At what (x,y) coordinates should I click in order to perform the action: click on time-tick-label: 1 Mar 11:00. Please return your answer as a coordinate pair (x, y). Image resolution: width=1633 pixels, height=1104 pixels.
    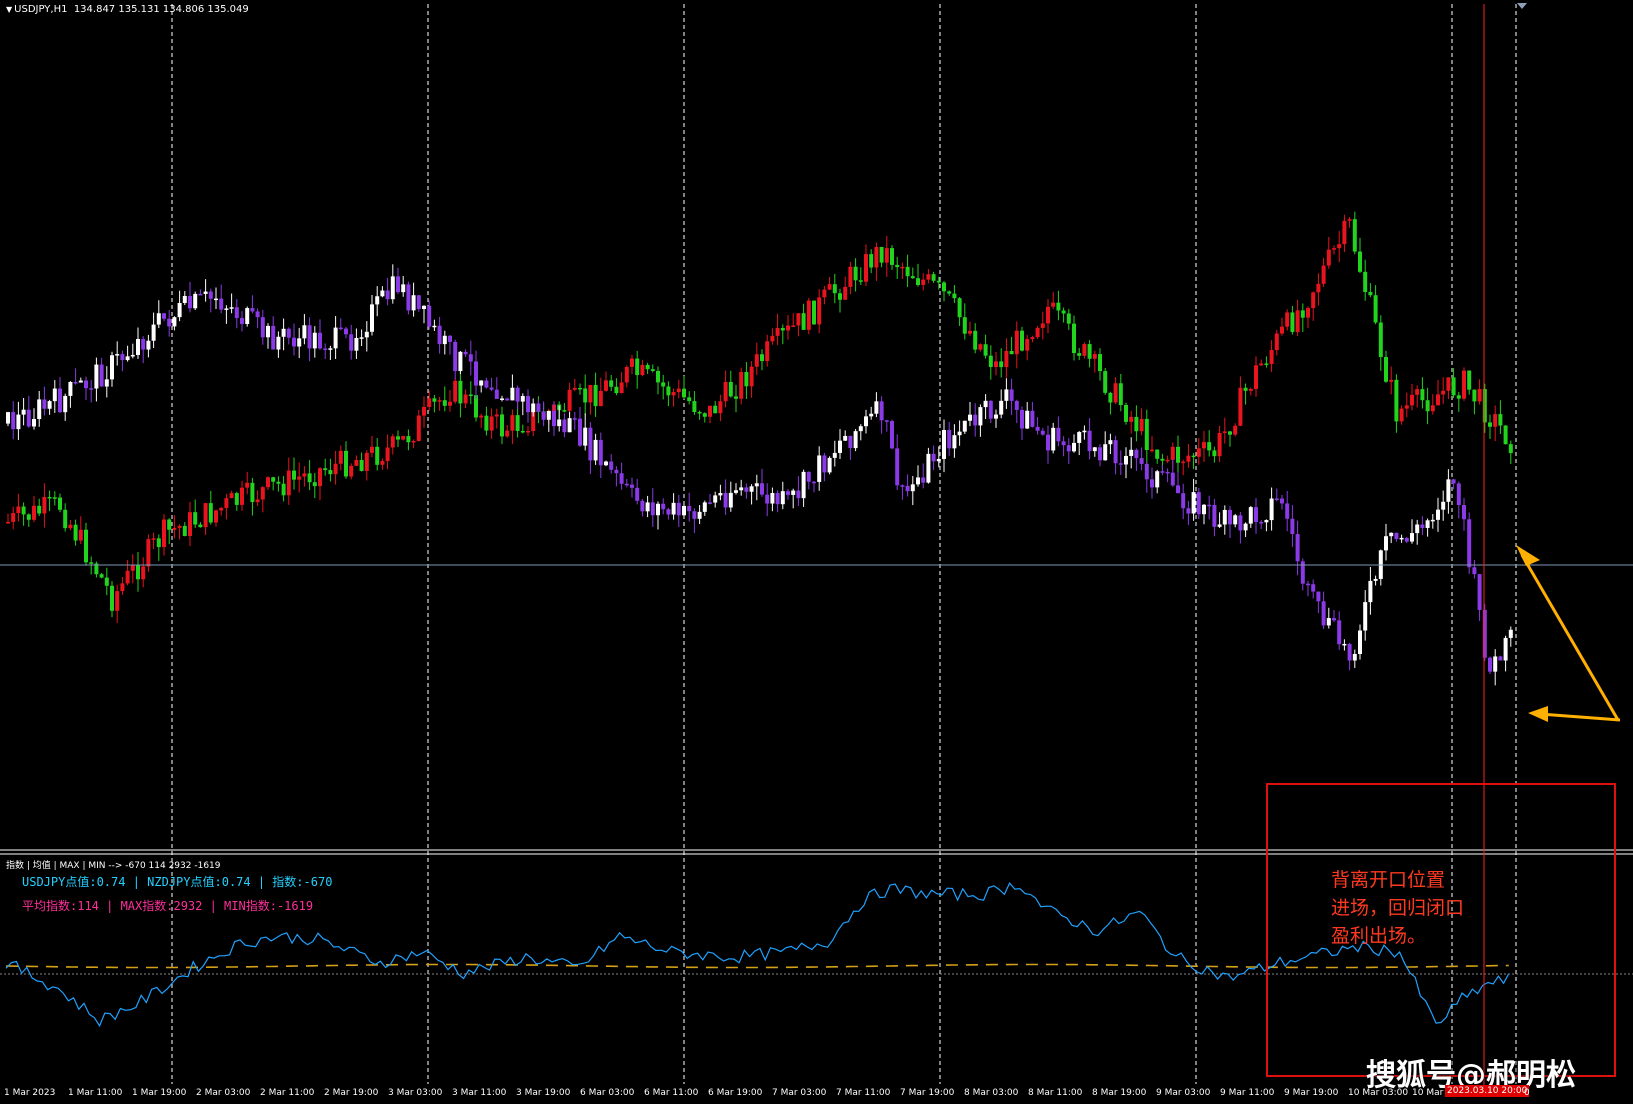
    Looking at the image, I should click on (95, 1093).